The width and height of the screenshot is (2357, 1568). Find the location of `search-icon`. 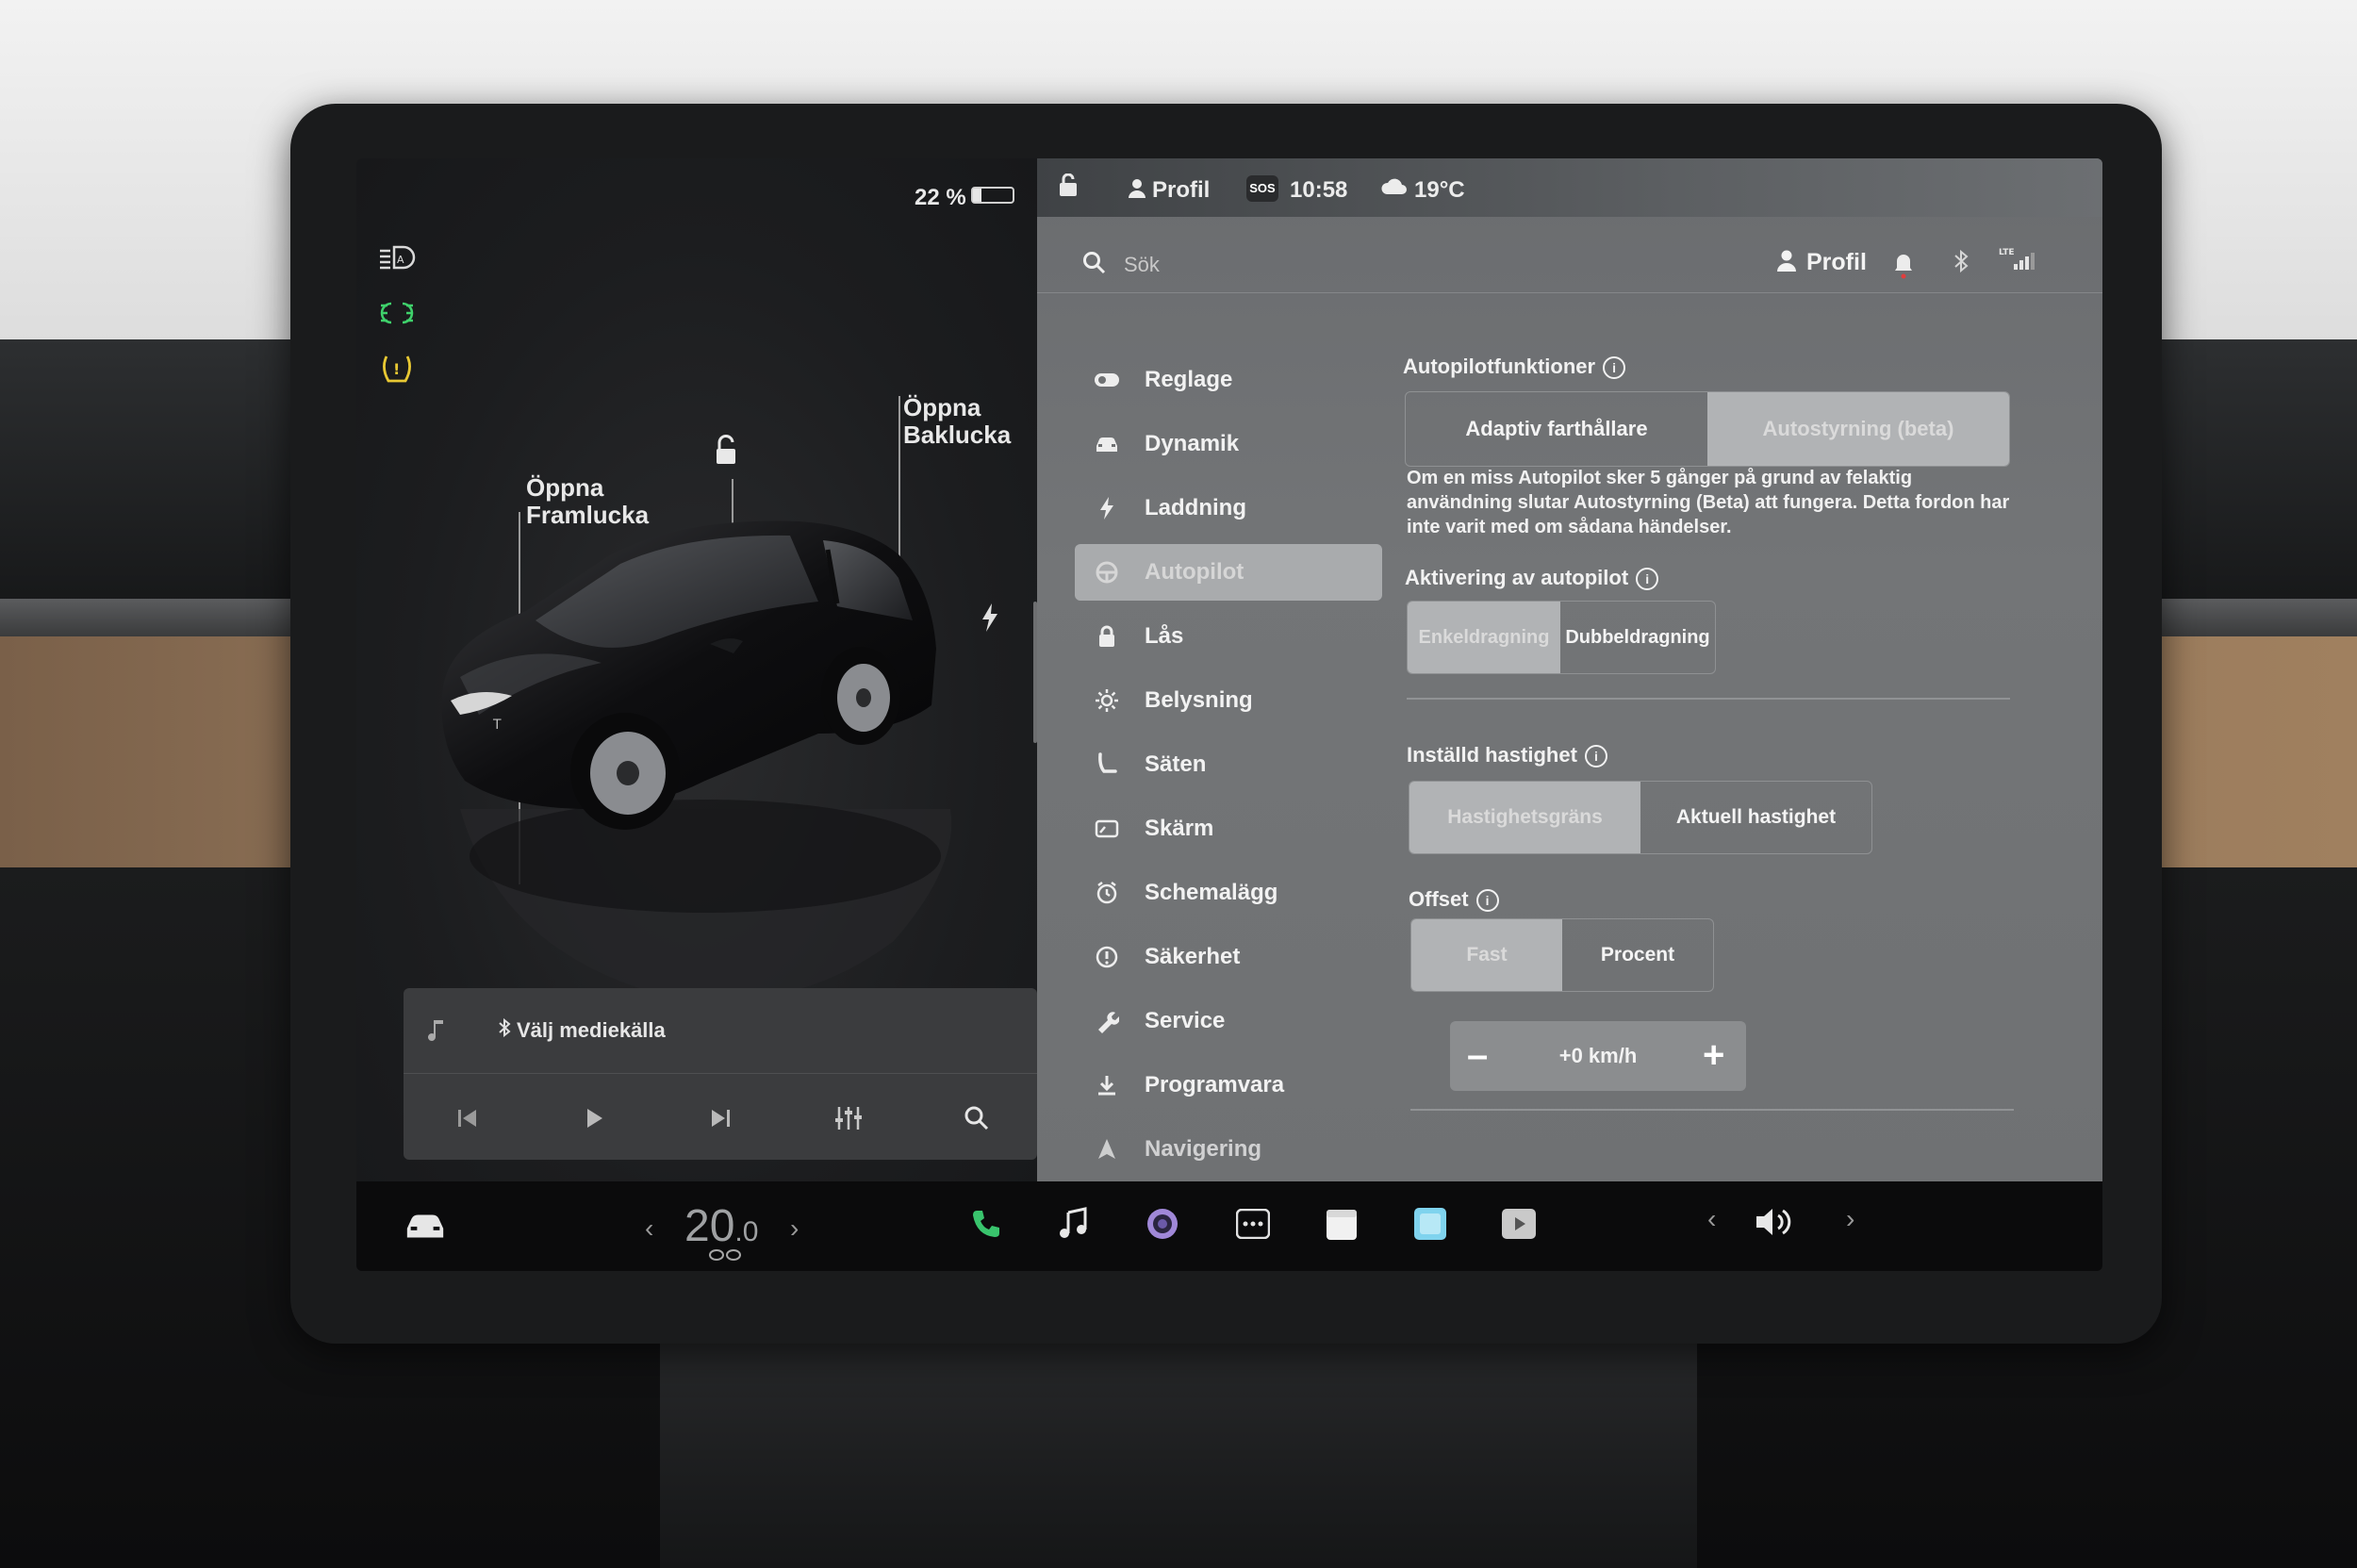

search-icon is located at coordinates (1094, 265).